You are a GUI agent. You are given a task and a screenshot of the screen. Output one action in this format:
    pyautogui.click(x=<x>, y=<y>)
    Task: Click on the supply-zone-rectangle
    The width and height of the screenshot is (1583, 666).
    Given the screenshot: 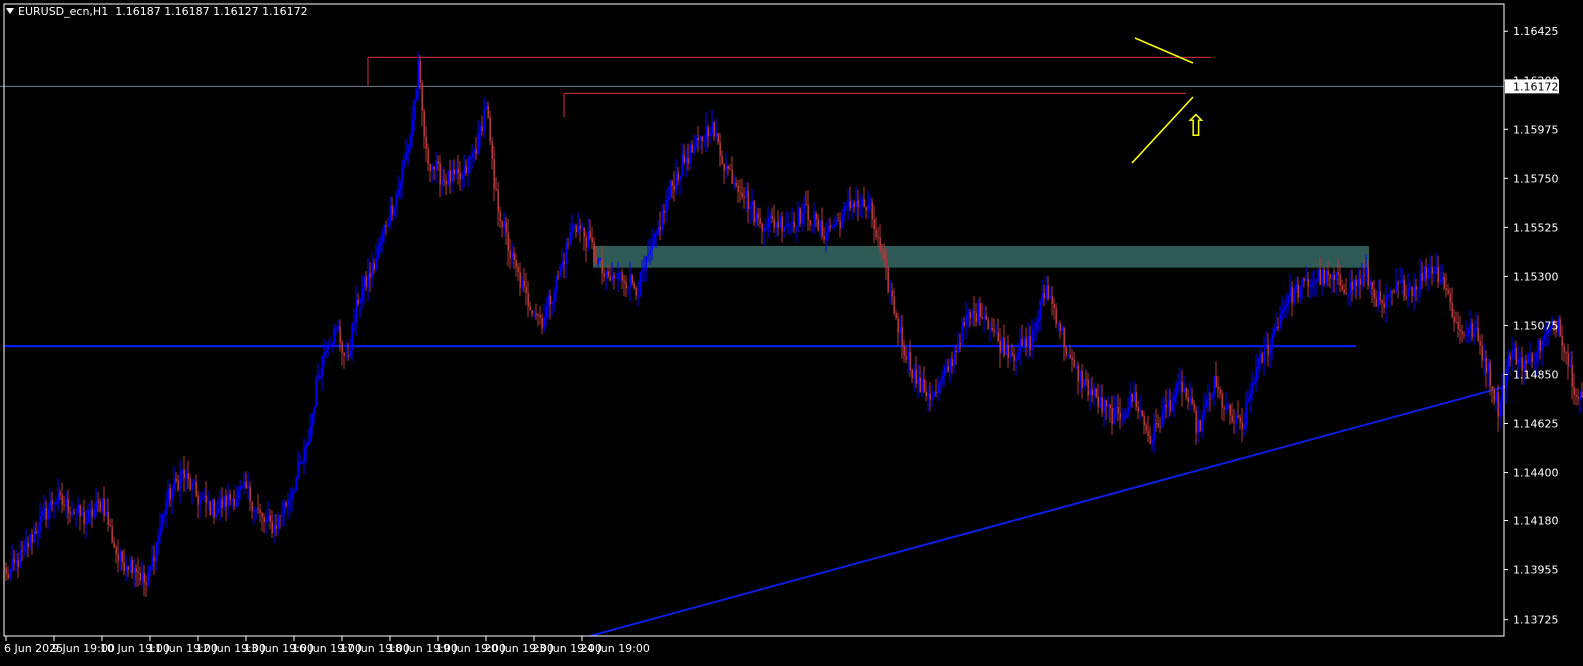 What is the action you would take?
    pyautogui.click(x=981, y=256)
    